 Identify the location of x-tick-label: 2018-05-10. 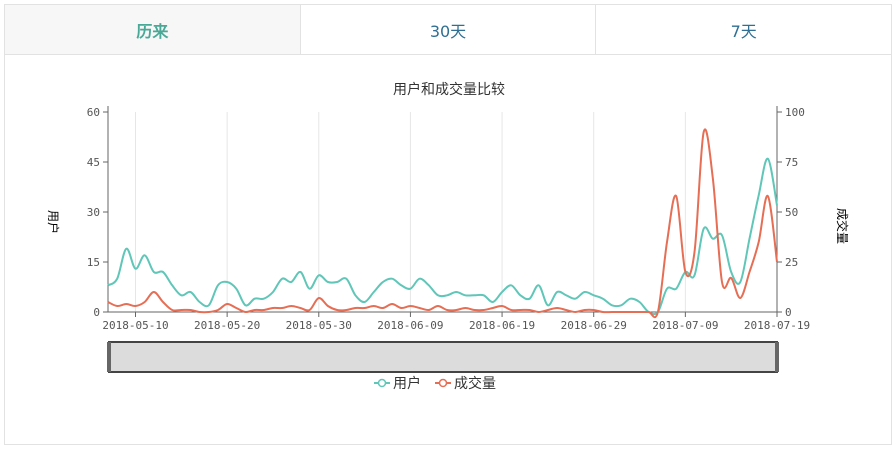
(135, 325).